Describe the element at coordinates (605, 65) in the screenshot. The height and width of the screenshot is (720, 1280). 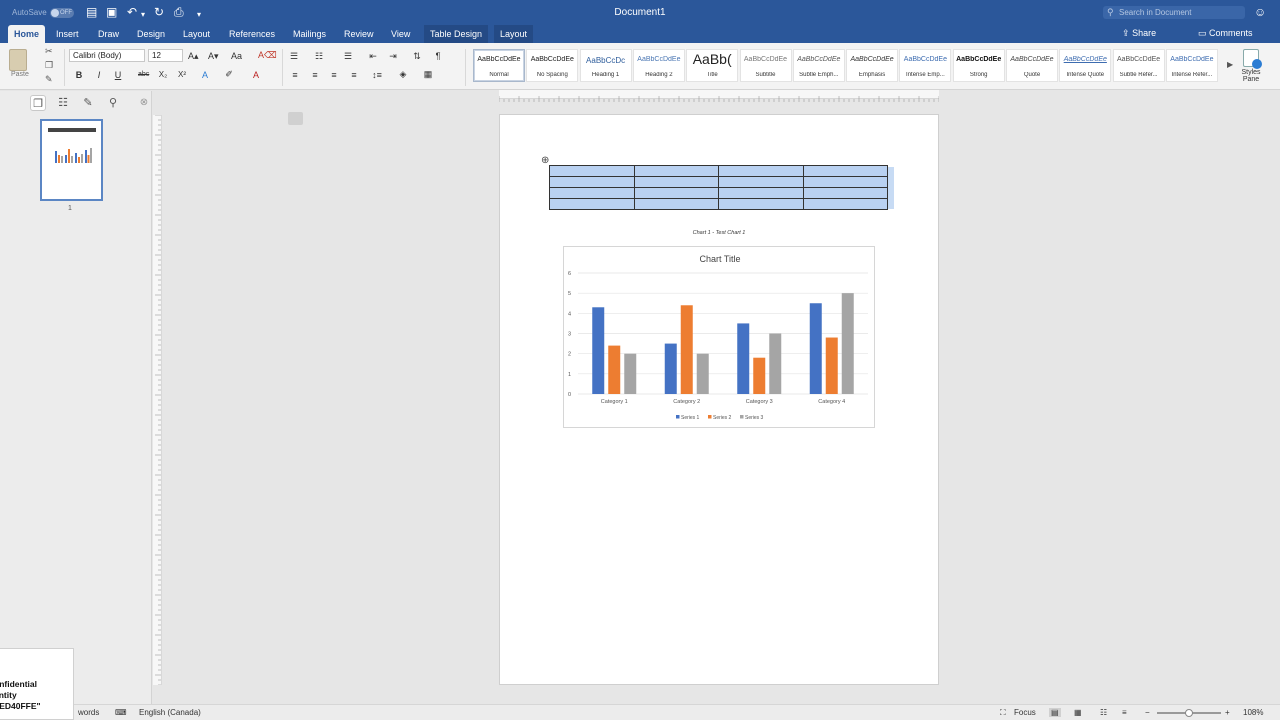
I see `style-heading-1: AaBbCcDc Heading 1` at that location.